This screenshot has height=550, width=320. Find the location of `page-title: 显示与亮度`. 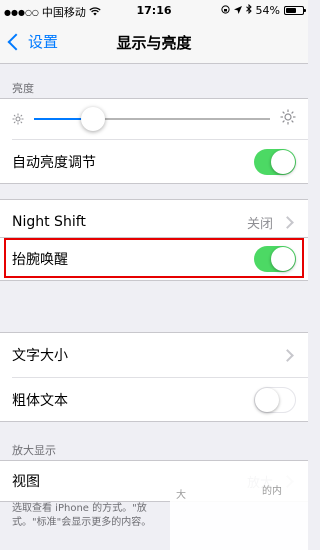

page-title: 显示与亮度 is located at coordinates (154, 43).